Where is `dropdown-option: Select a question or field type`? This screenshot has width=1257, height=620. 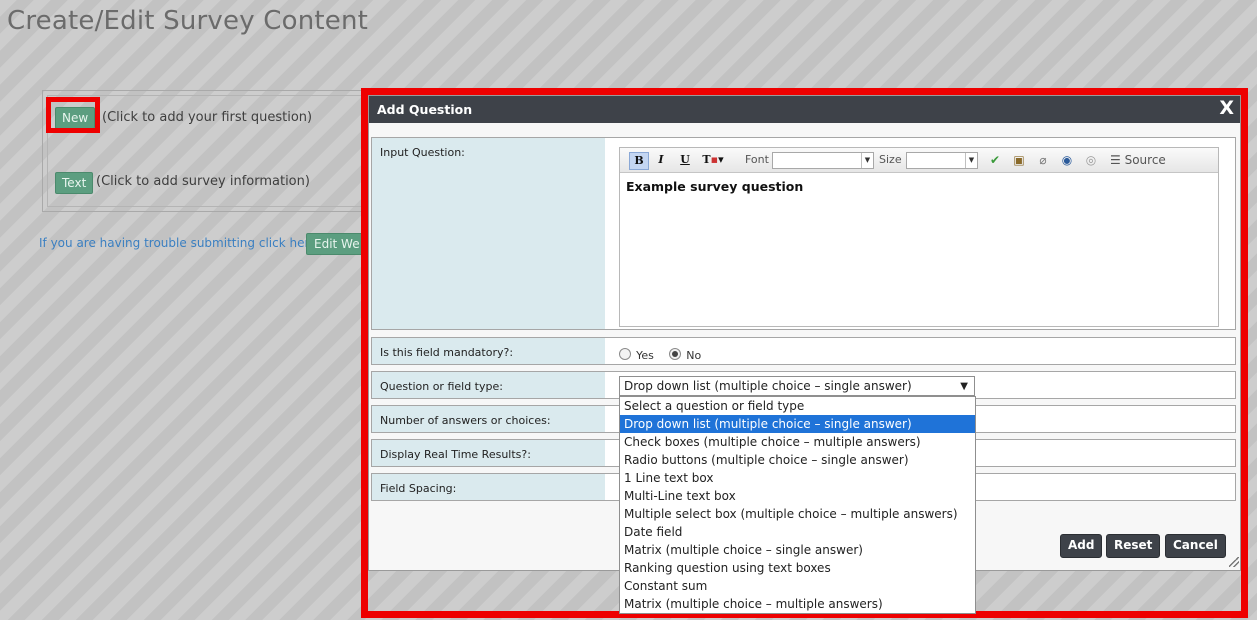
dropdown-option: Select a question or field type is located at coordinates (797, 406).